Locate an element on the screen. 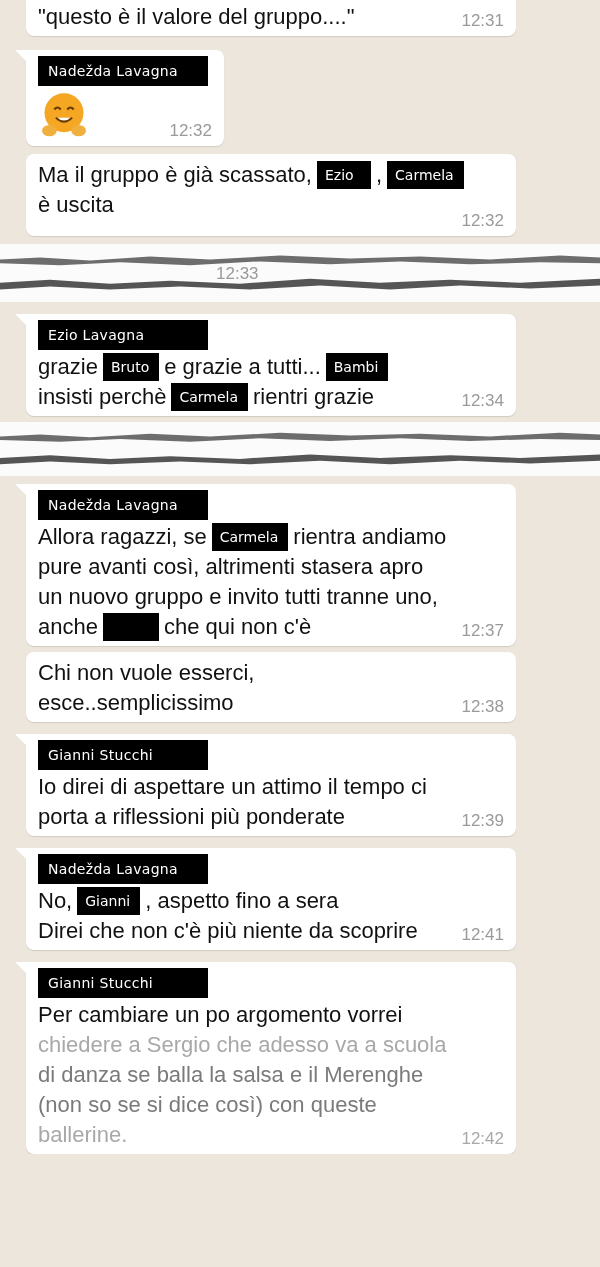 The image size is (600, 1267). message-time: 12:33 is located at coordinates (237, 274).